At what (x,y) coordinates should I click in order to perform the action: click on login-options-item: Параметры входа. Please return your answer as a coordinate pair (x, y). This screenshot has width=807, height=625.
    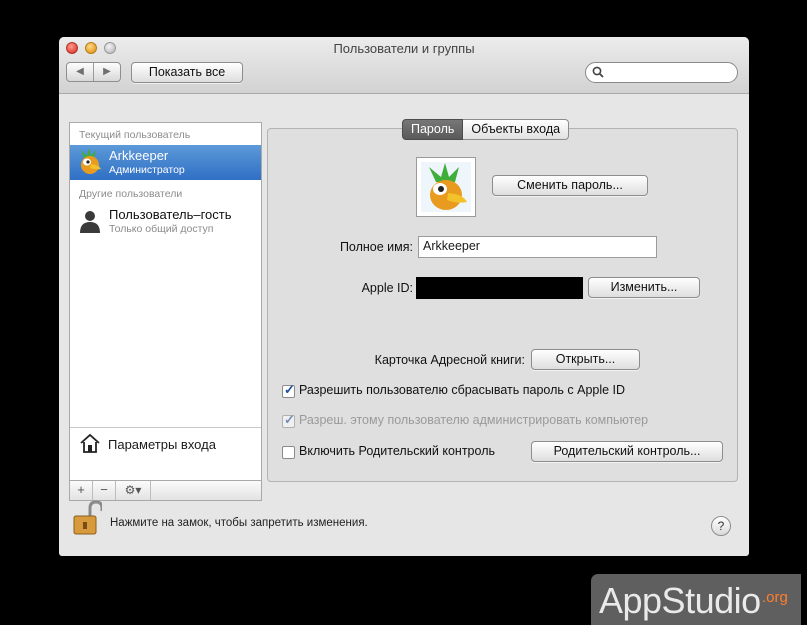
    Looking at the image, I should click on (165, 443).